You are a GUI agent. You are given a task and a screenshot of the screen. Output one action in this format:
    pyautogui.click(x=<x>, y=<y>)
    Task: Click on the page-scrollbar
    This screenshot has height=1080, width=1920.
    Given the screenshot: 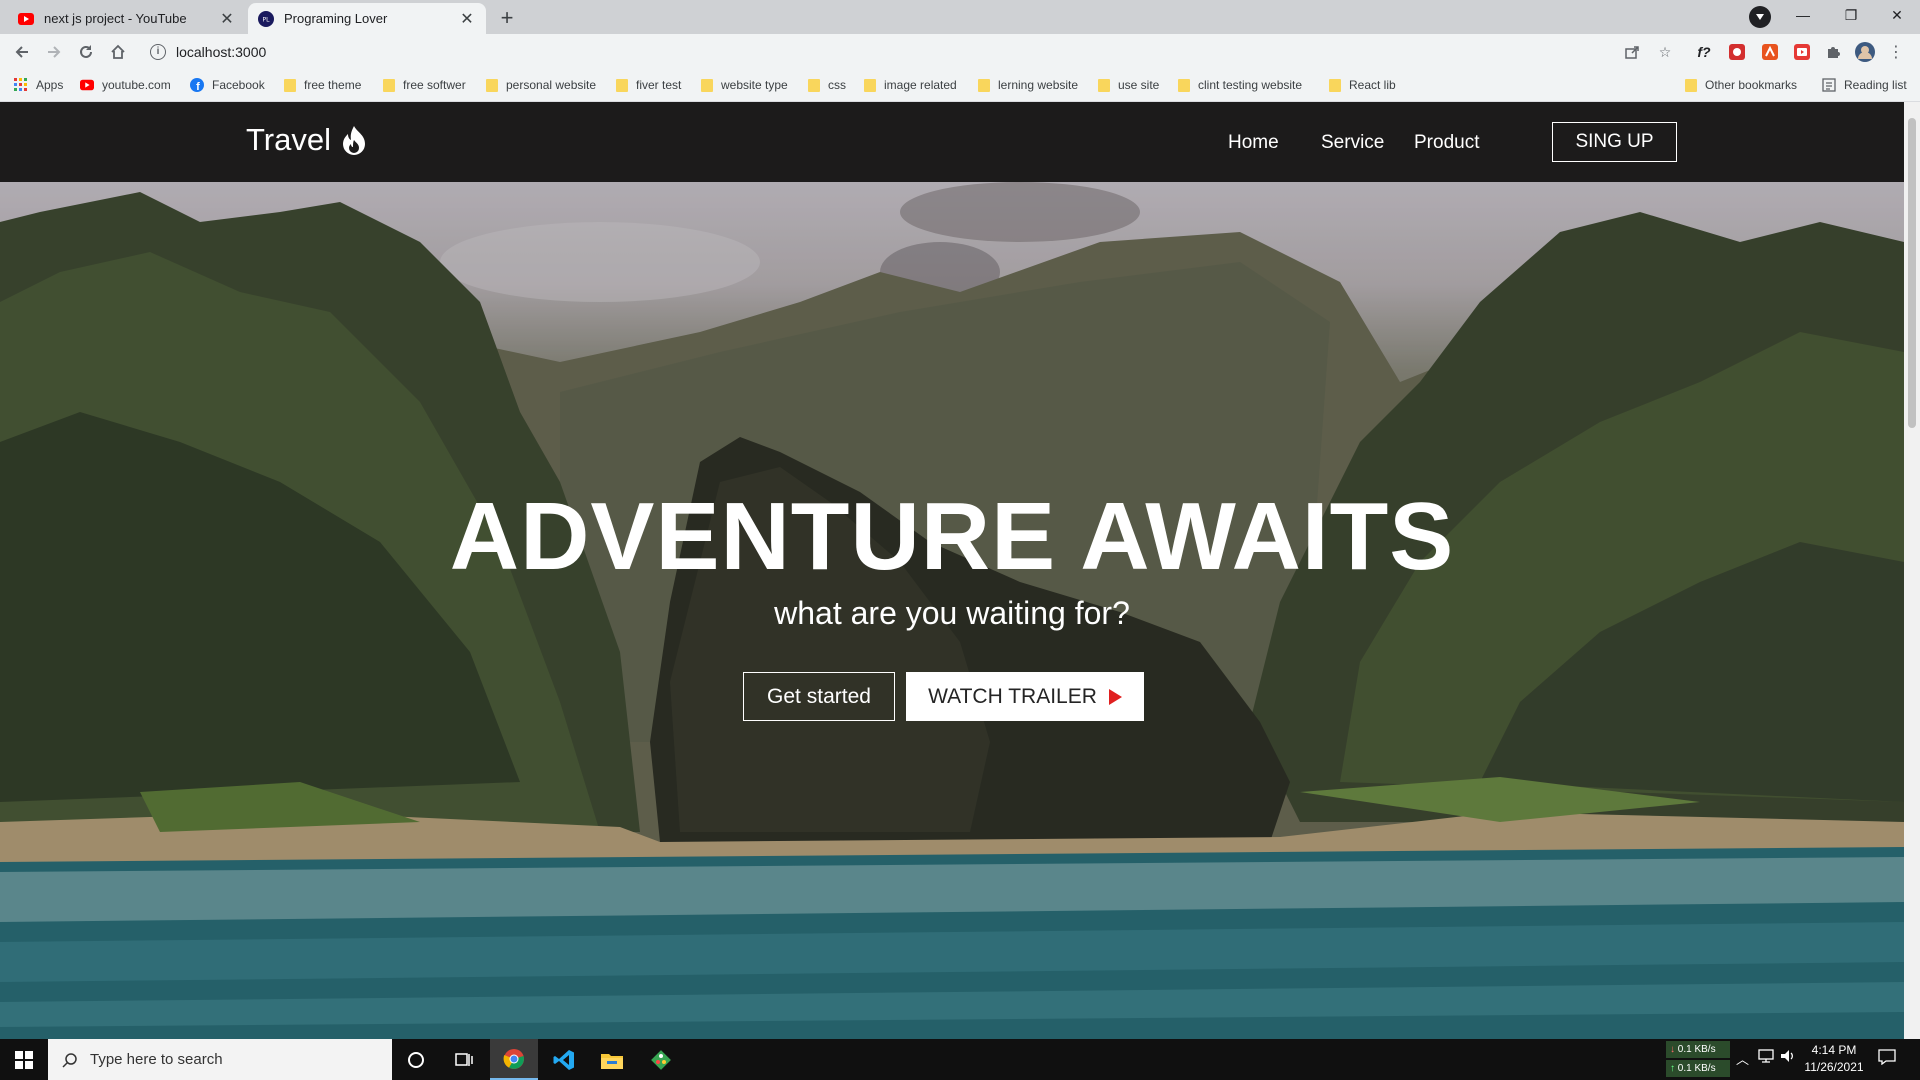 What is the action you would take?
    pyautogui.click(x=1912, y=570)
    